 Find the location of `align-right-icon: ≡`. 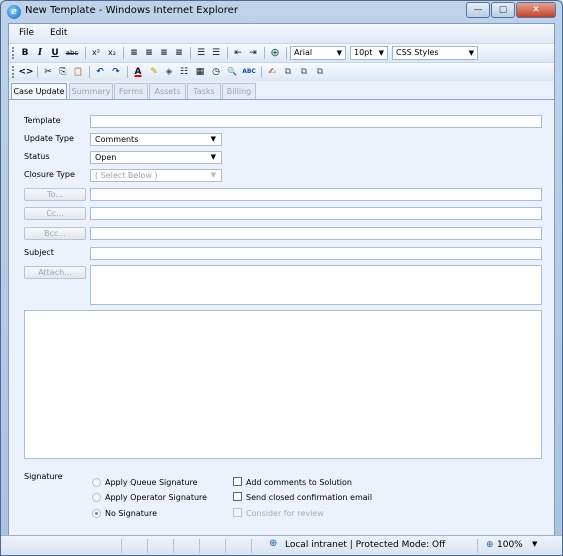

align-right-icon: ≡ is located at coordinates (164, 53).